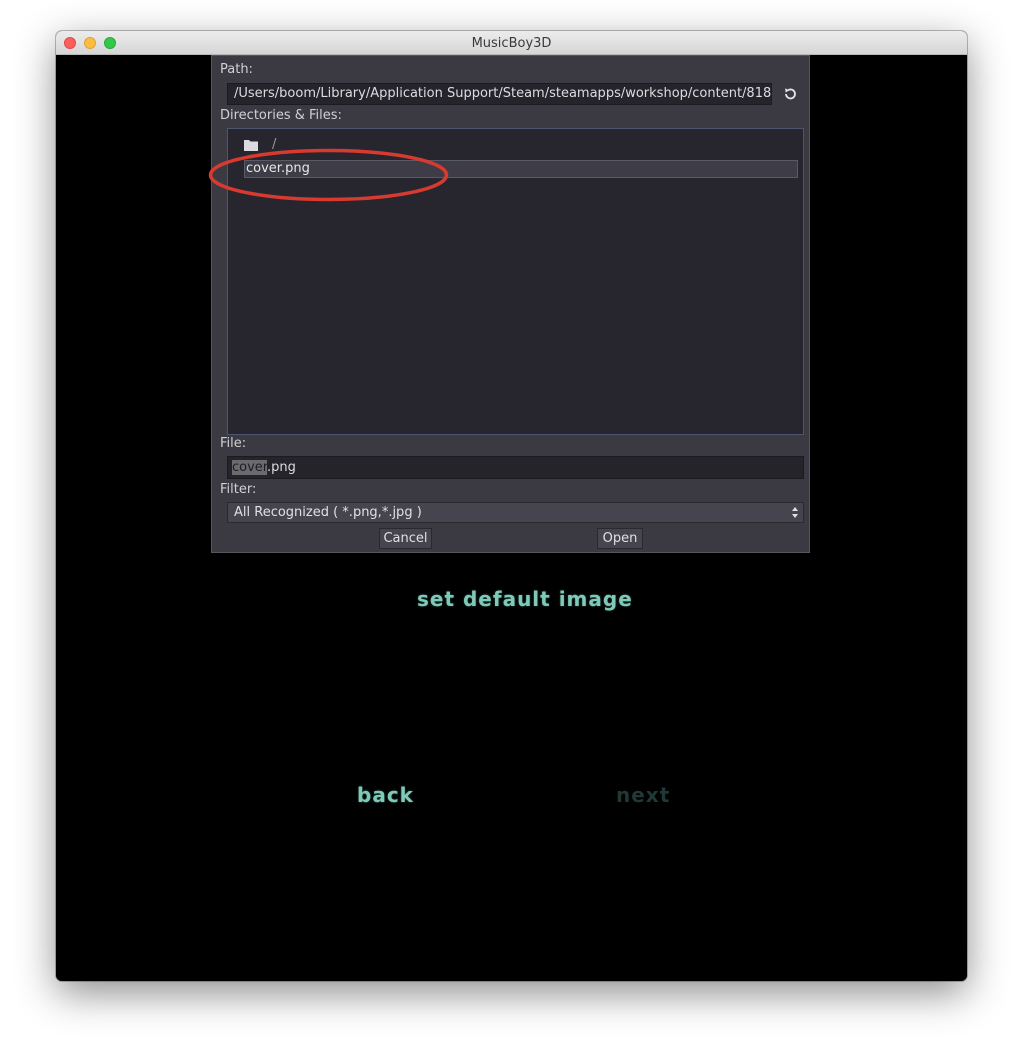 The height and width of the screenshot is (1061, 1023). What do you see at coordinates (795, 512) in the screenshot?
I see `up-down-arrows-icon` at bounding box center [795, 512].